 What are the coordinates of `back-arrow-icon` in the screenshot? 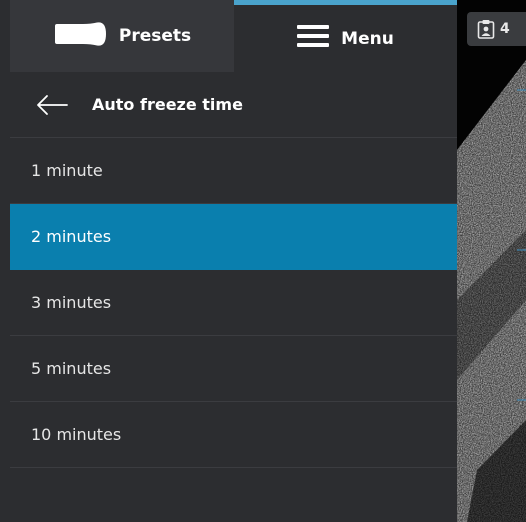 It's located at (52, 104).